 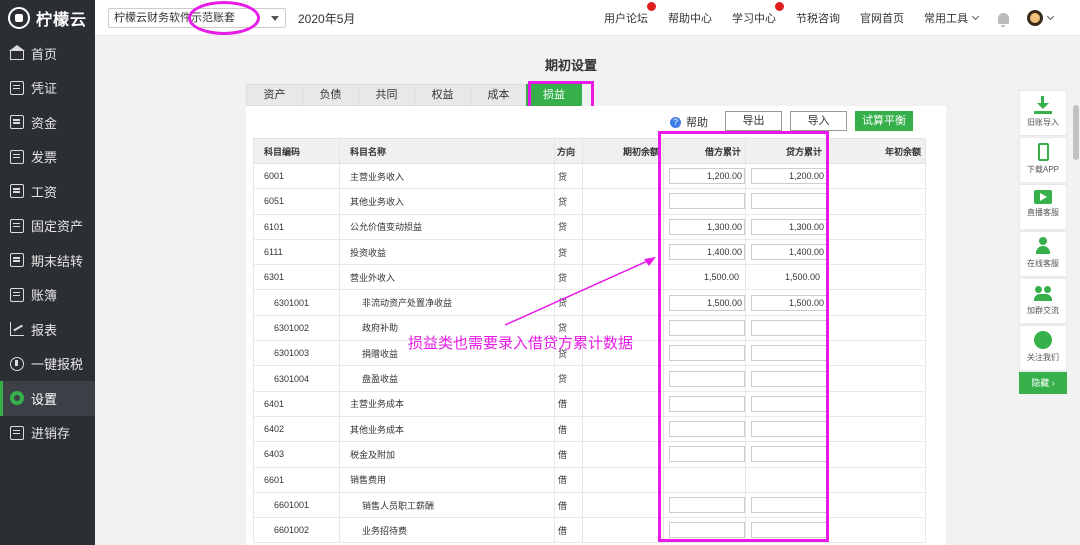 I want to click on side-tool-online-support: 在线客服, so click(x=1043, y=254).